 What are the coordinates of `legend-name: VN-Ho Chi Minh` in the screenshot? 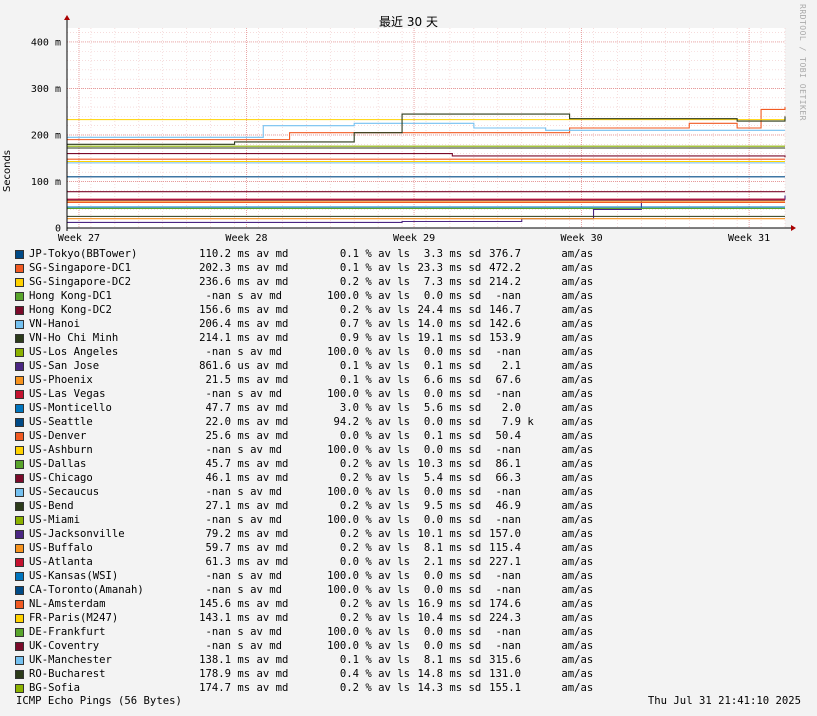 It's located at (74, 338).